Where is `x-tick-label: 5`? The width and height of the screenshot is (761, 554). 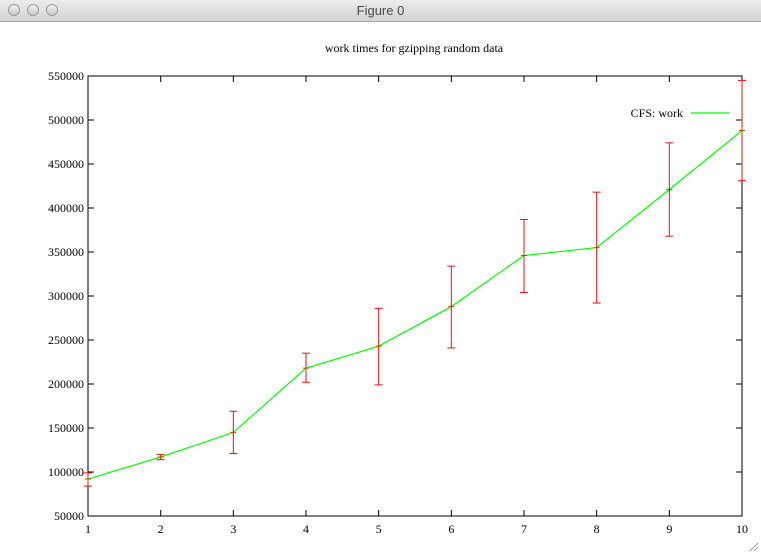
x-tick-label: 5 is located at coordinates (379, 529).